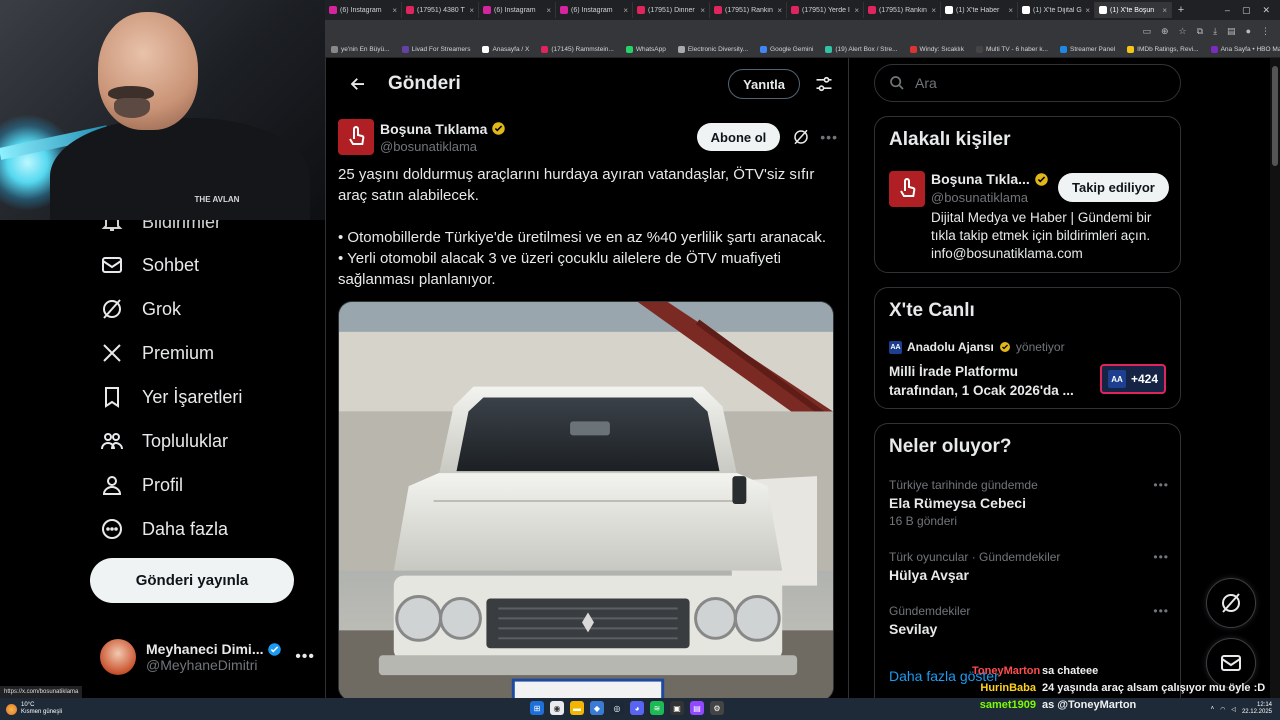  What do you see at coordinates (1113, 187) in the screenshot?
I see `following-button: Takip ediliyor` at bounding box center [1113, 187].